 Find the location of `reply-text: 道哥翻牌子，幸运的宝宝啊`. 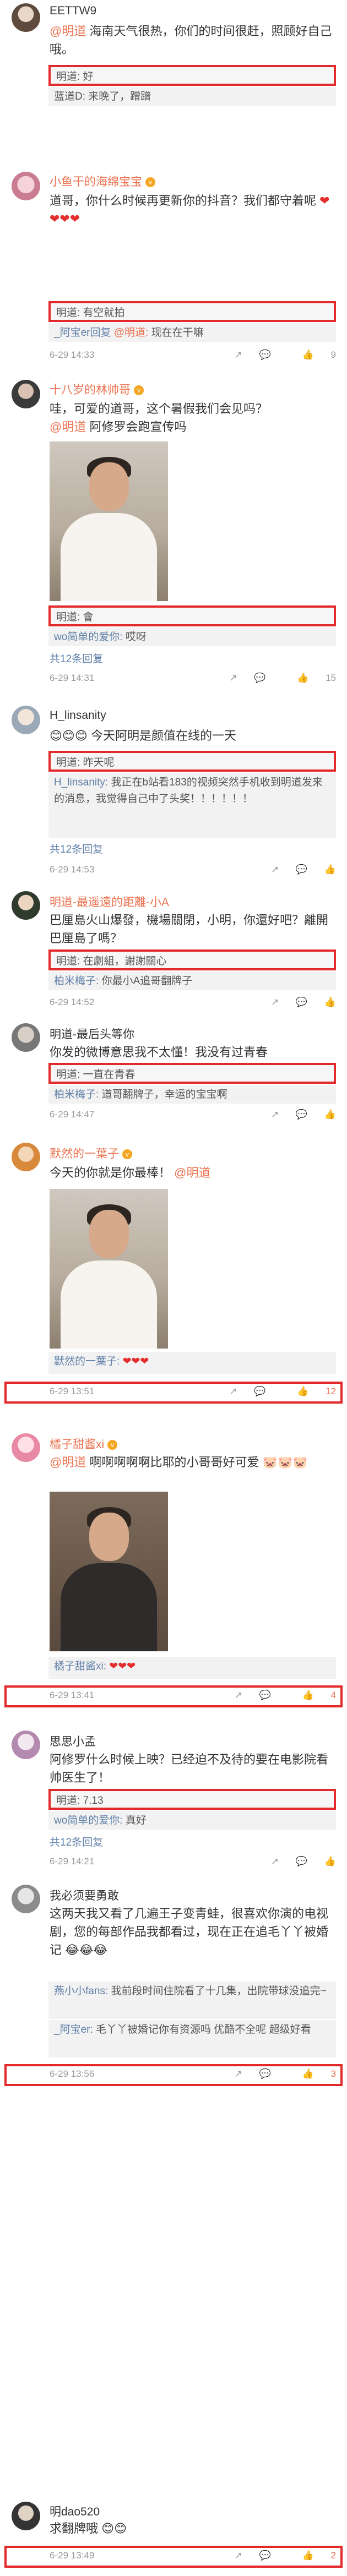

reply-text: 道哥翻牌子，幸运的宝宝啊 is located at coordinates (164, 1094).